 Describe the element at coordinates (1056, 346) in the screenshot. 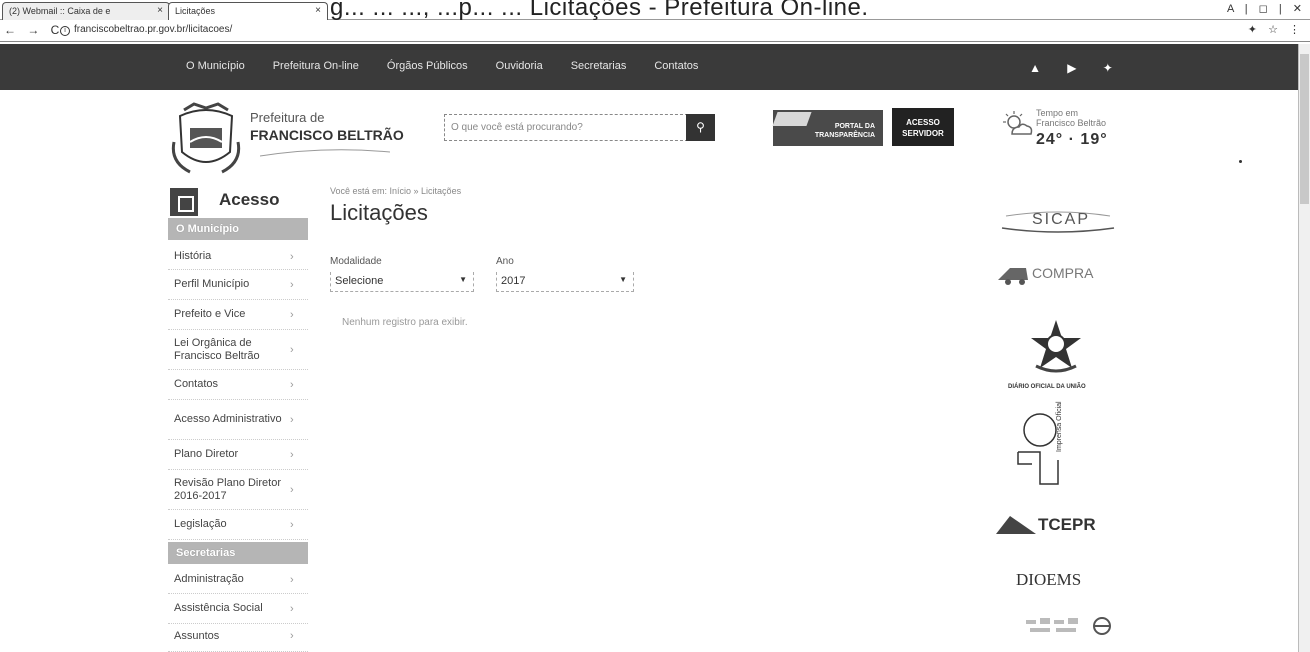

I see `brazil-coat-of-arms-icon` at that location.